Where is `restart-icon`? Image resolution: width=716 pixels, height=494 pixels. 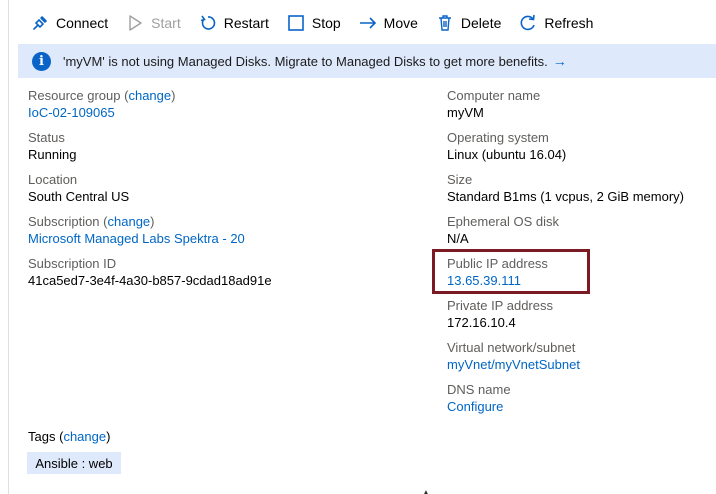
restart-icon is located at coordinates (208, 23).